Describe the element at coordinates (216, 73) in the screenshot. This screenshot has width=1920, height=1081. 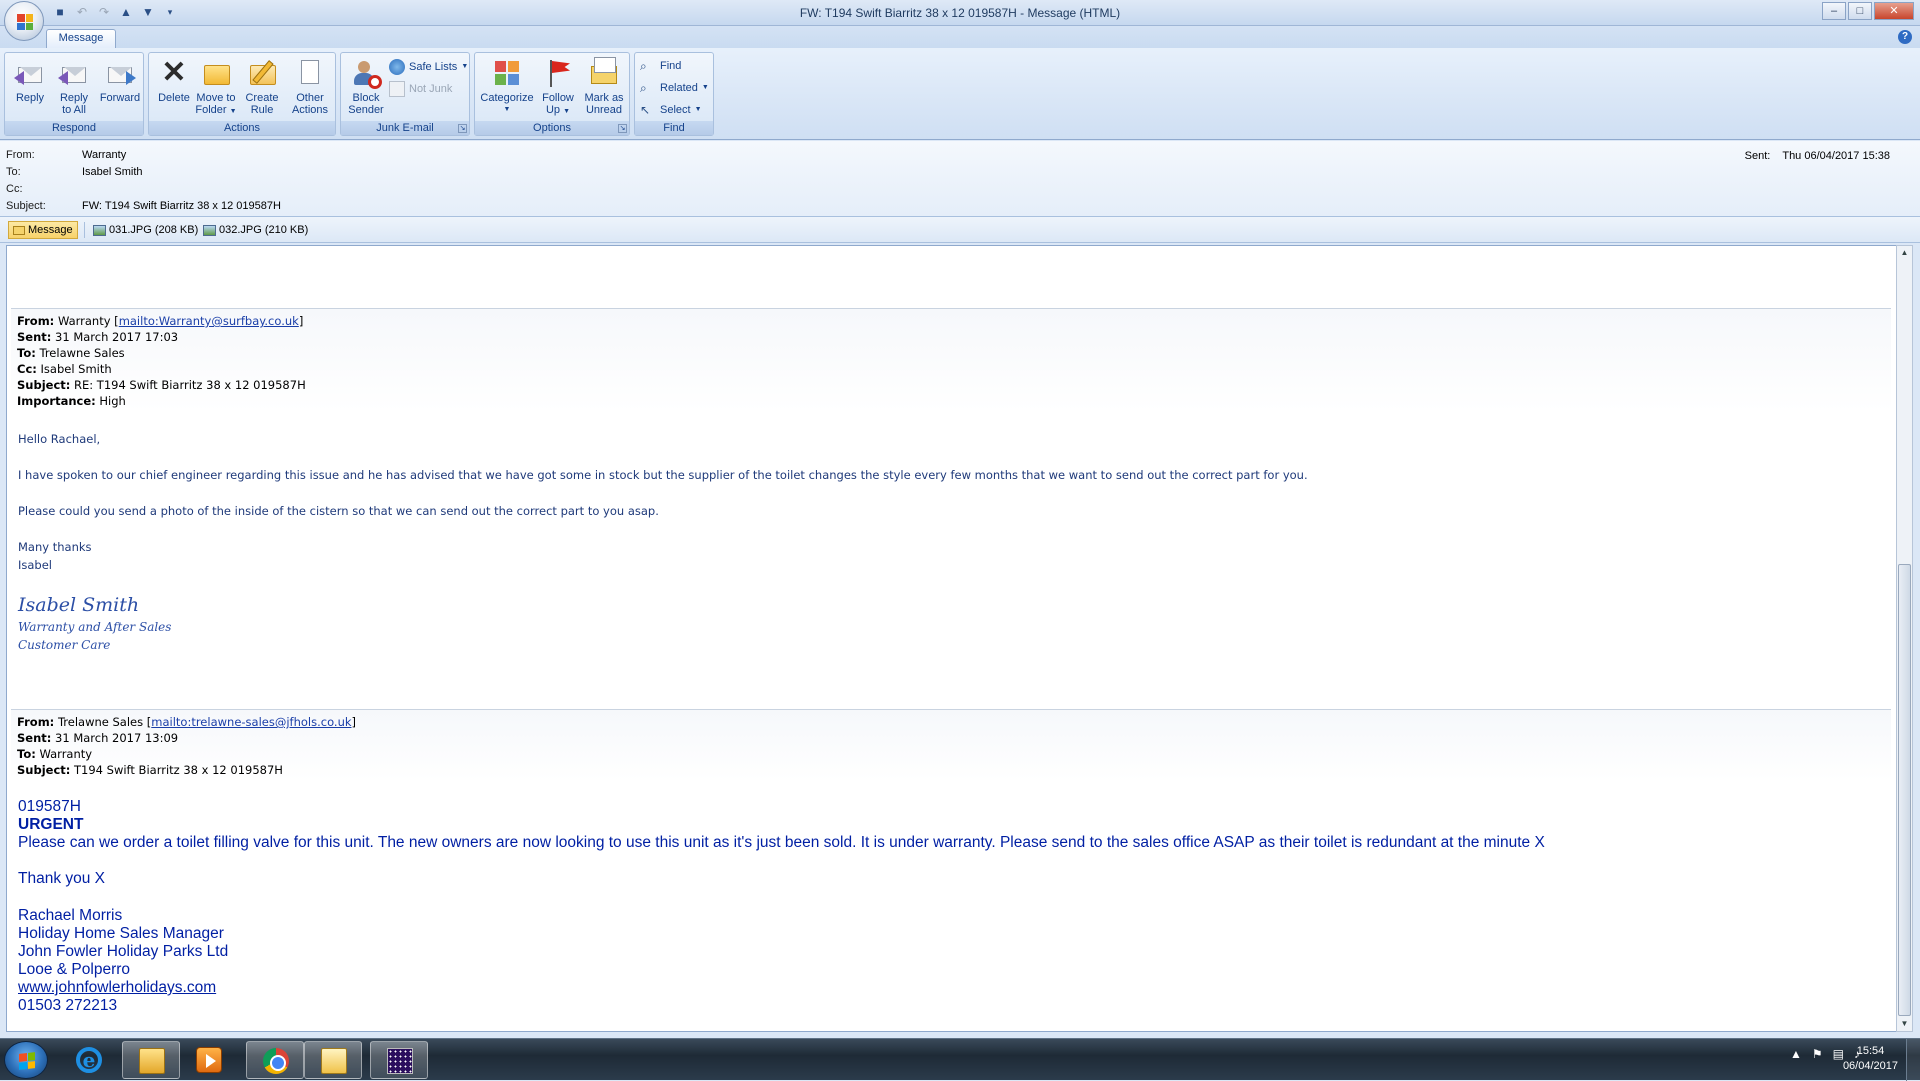
I see `folder-icon` at that location.